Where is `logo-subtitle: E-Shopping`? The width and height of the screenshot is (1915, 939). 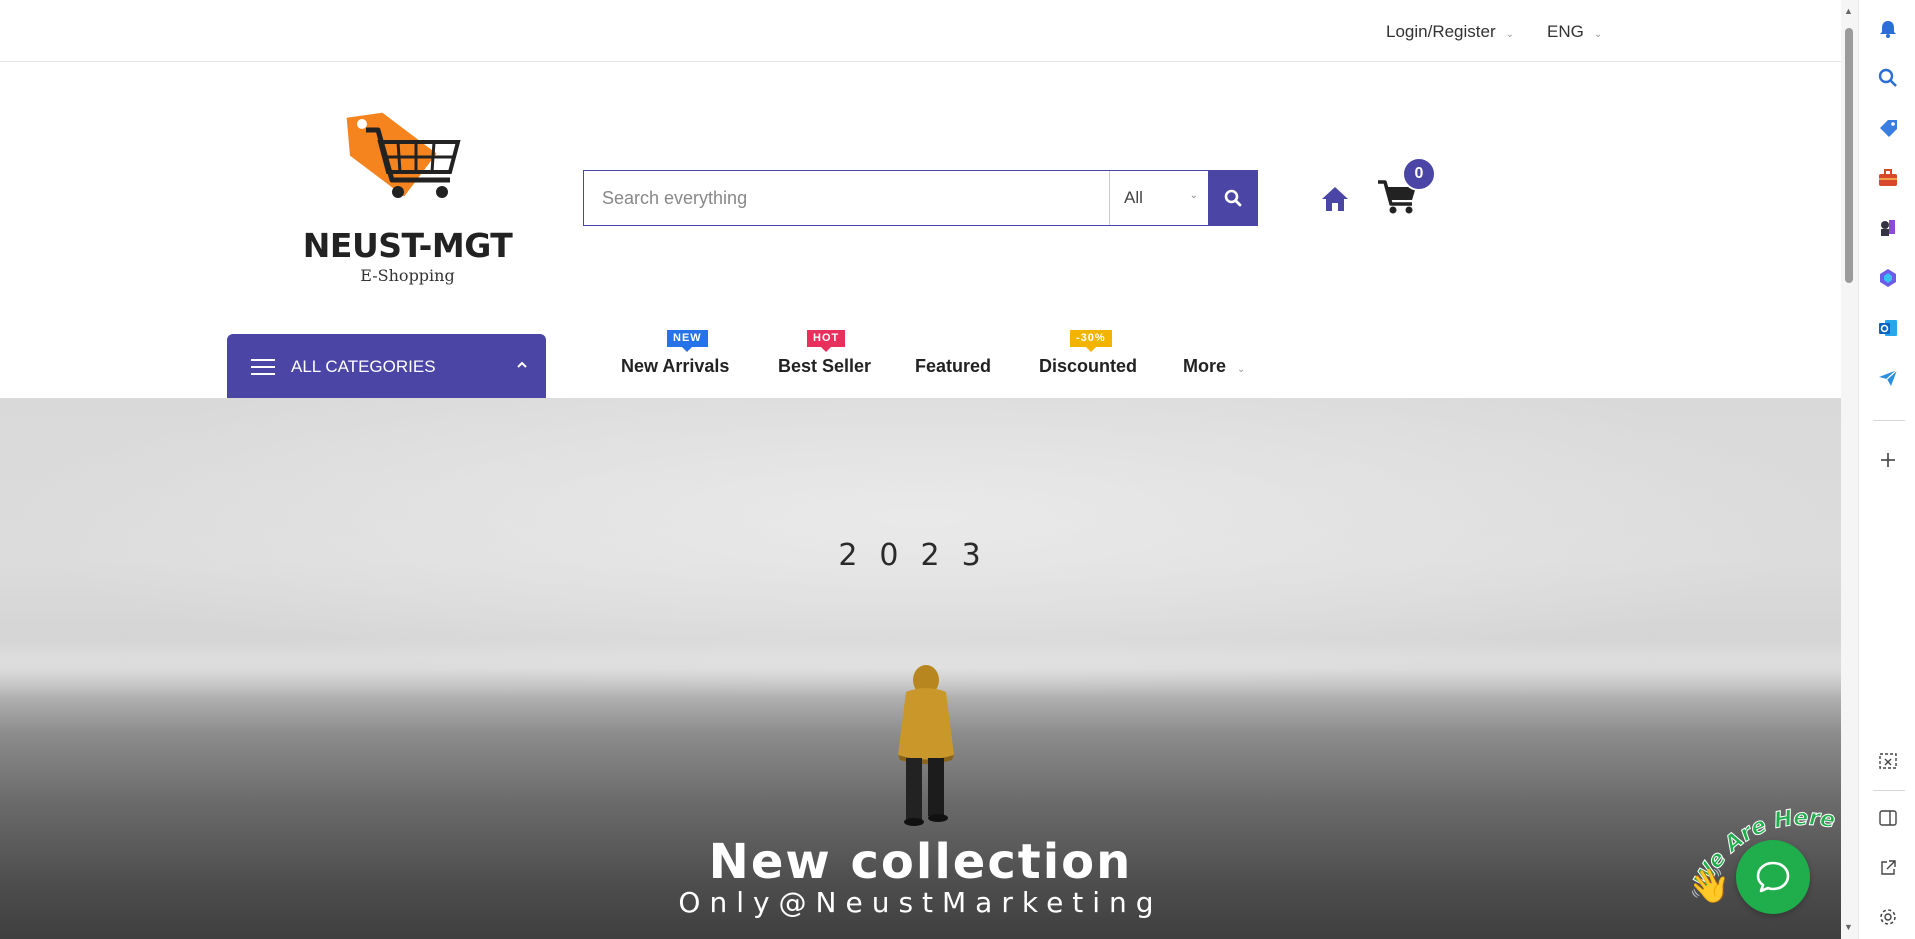 logo-subtitle: E-Shopping is located at coordinates (407, 275).